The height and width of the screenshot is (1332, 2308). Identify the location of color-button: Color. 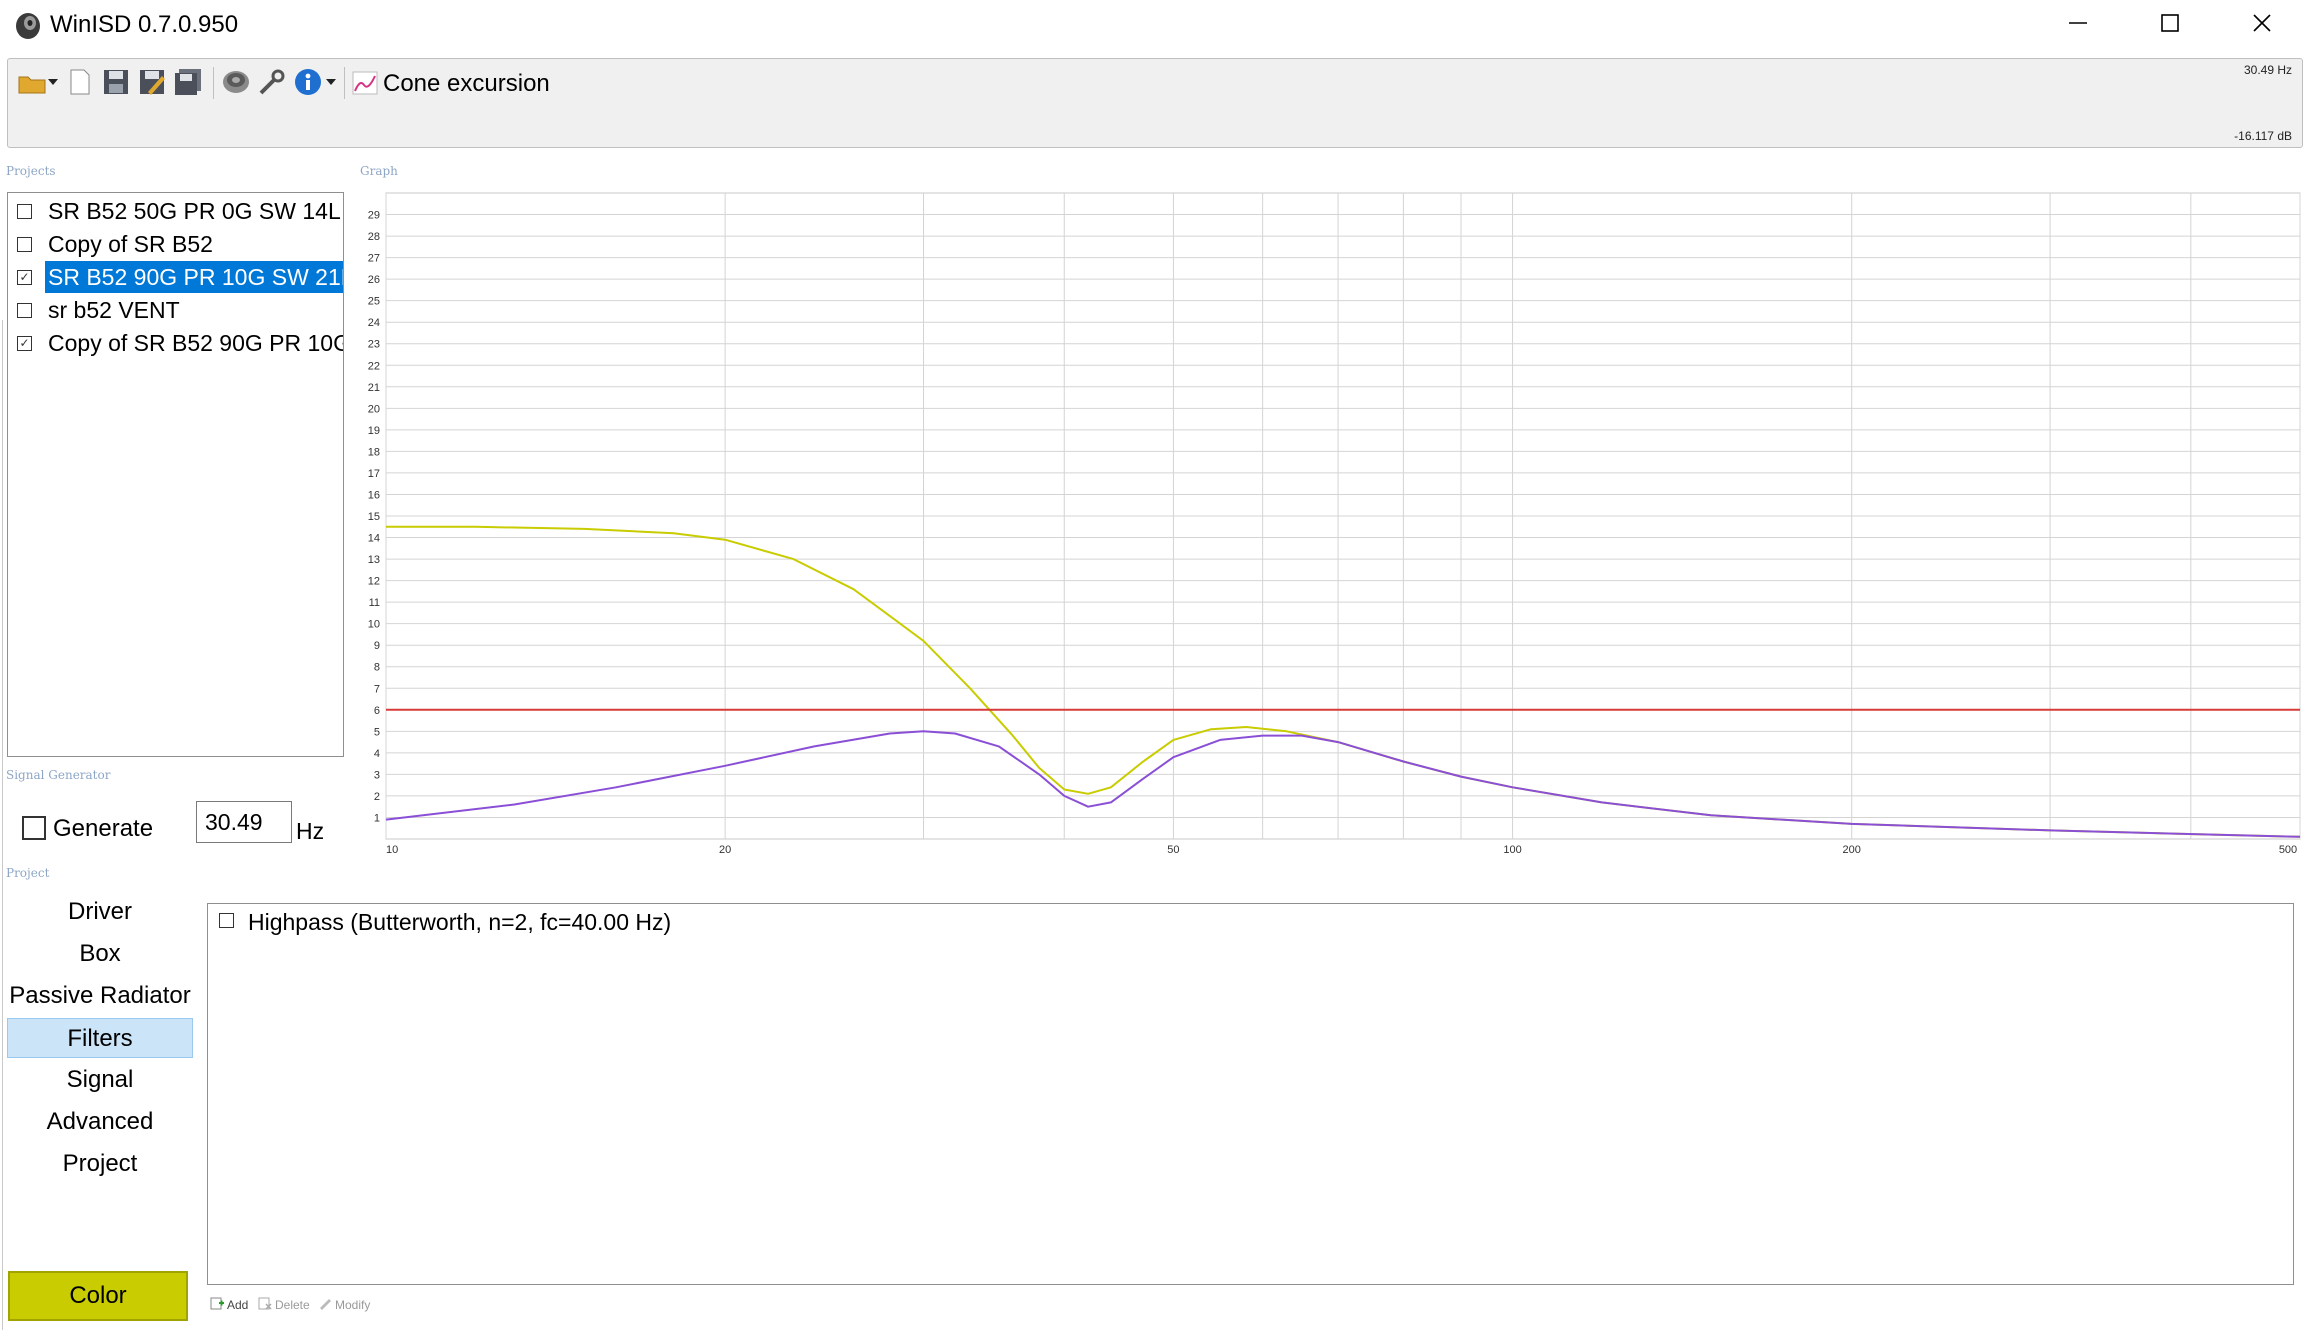
(98, 1296).